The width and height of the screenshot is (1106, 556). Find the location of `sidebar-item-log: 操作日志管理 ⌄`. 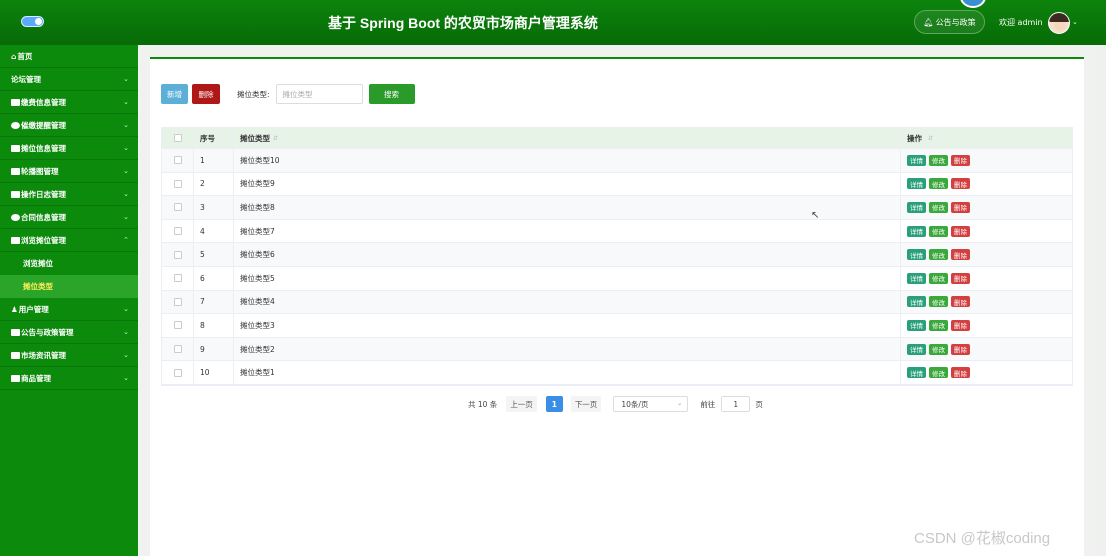

sidebar-item-log: 操作日志管理 ⌄ is located at coordinates (69, 194).